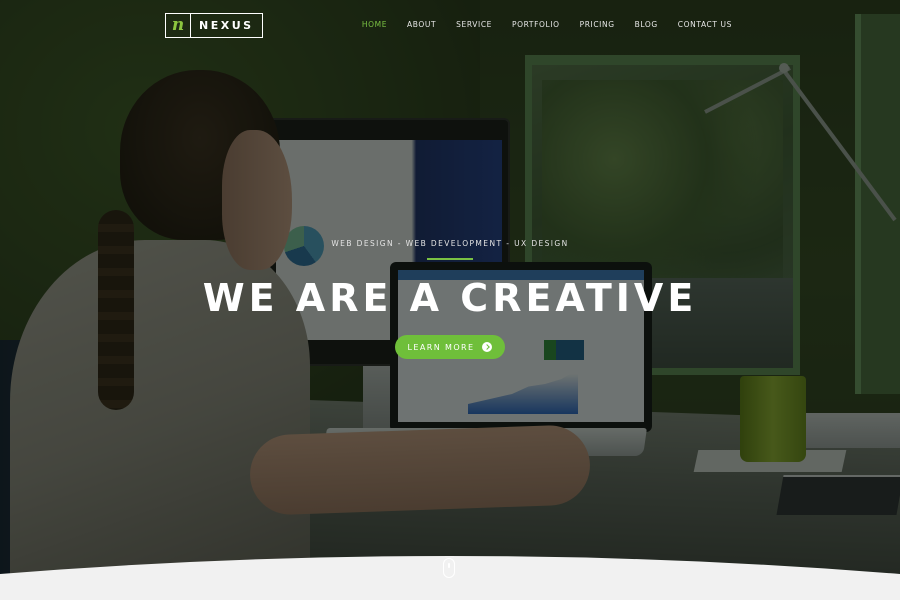 This screenshot has height=600, width=900. Describe the element at coordinates (597, 25) in the screenshot. I see `nav-pricing: PRICING` at that location.